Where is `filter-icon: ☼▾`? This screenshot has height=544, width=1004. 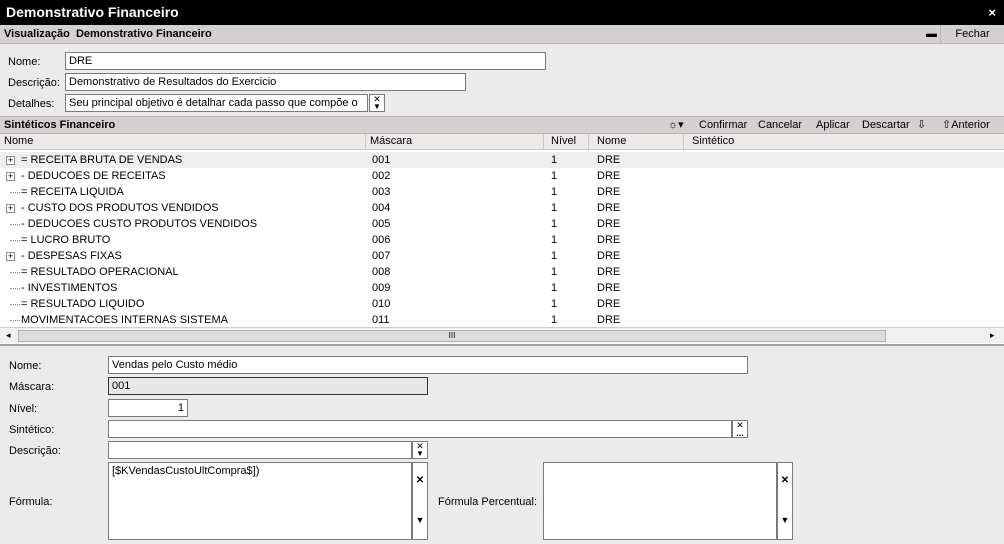
filter-icon: ☼▾ is located at coordinates (676, 125).